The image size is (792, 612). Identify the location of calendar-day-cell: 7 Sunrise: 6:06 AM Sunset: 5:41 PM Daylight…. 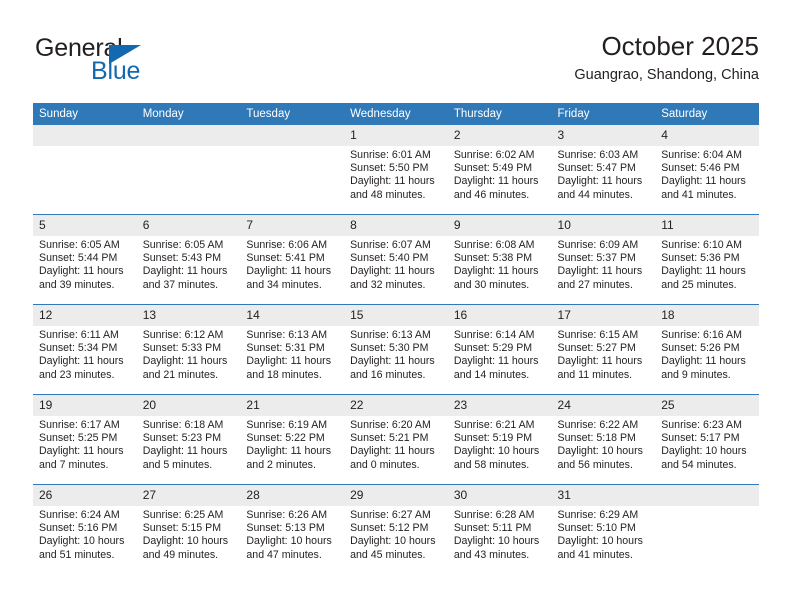
(292, 259).